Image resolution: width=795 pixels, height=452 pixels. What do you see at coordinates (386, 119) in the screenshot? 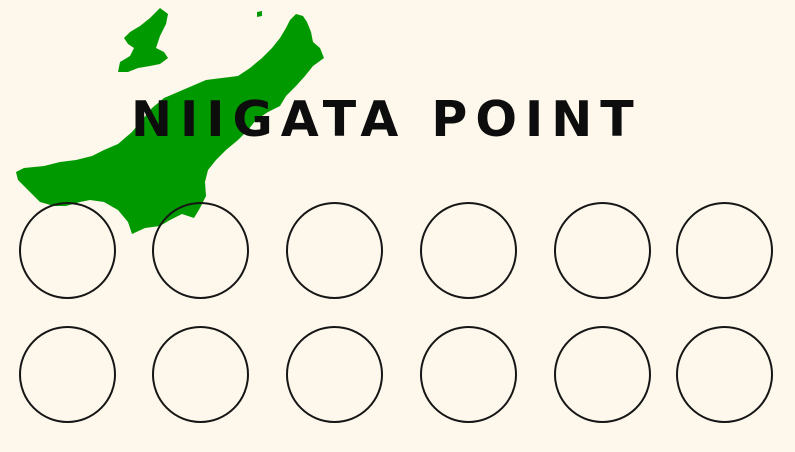
I see `card-title: NIIGATA POINT` at bounding box center [386, 119].